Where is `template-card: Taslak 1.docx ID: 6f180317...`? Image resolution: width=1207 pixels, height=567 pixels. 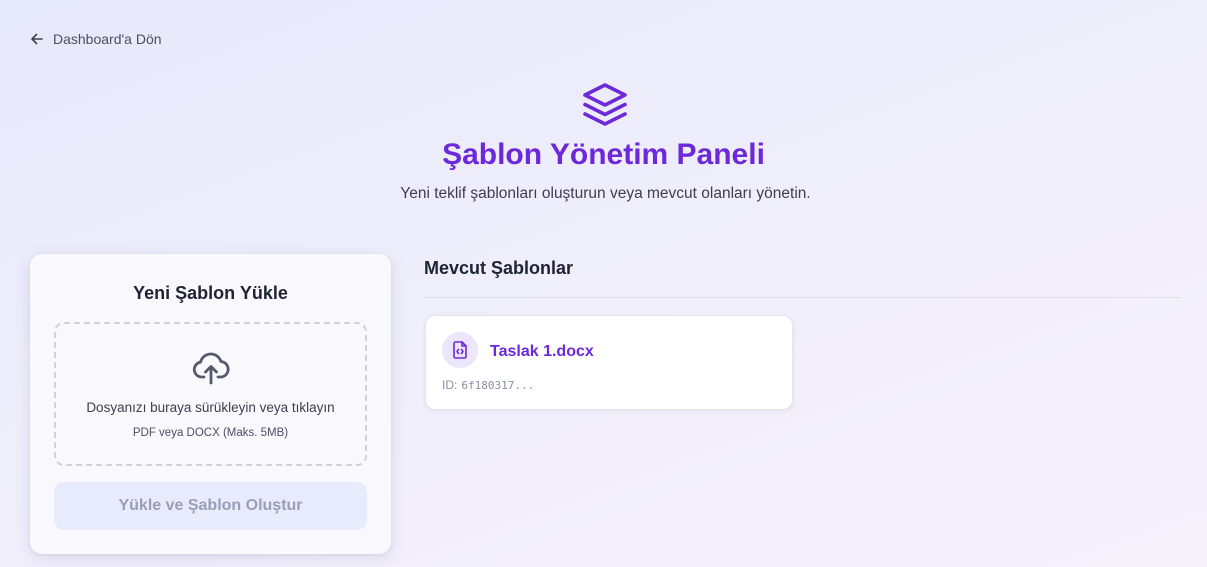 template-card: Taslak 1.docx ID: 6f180317... is located at coordinates (609, 362).